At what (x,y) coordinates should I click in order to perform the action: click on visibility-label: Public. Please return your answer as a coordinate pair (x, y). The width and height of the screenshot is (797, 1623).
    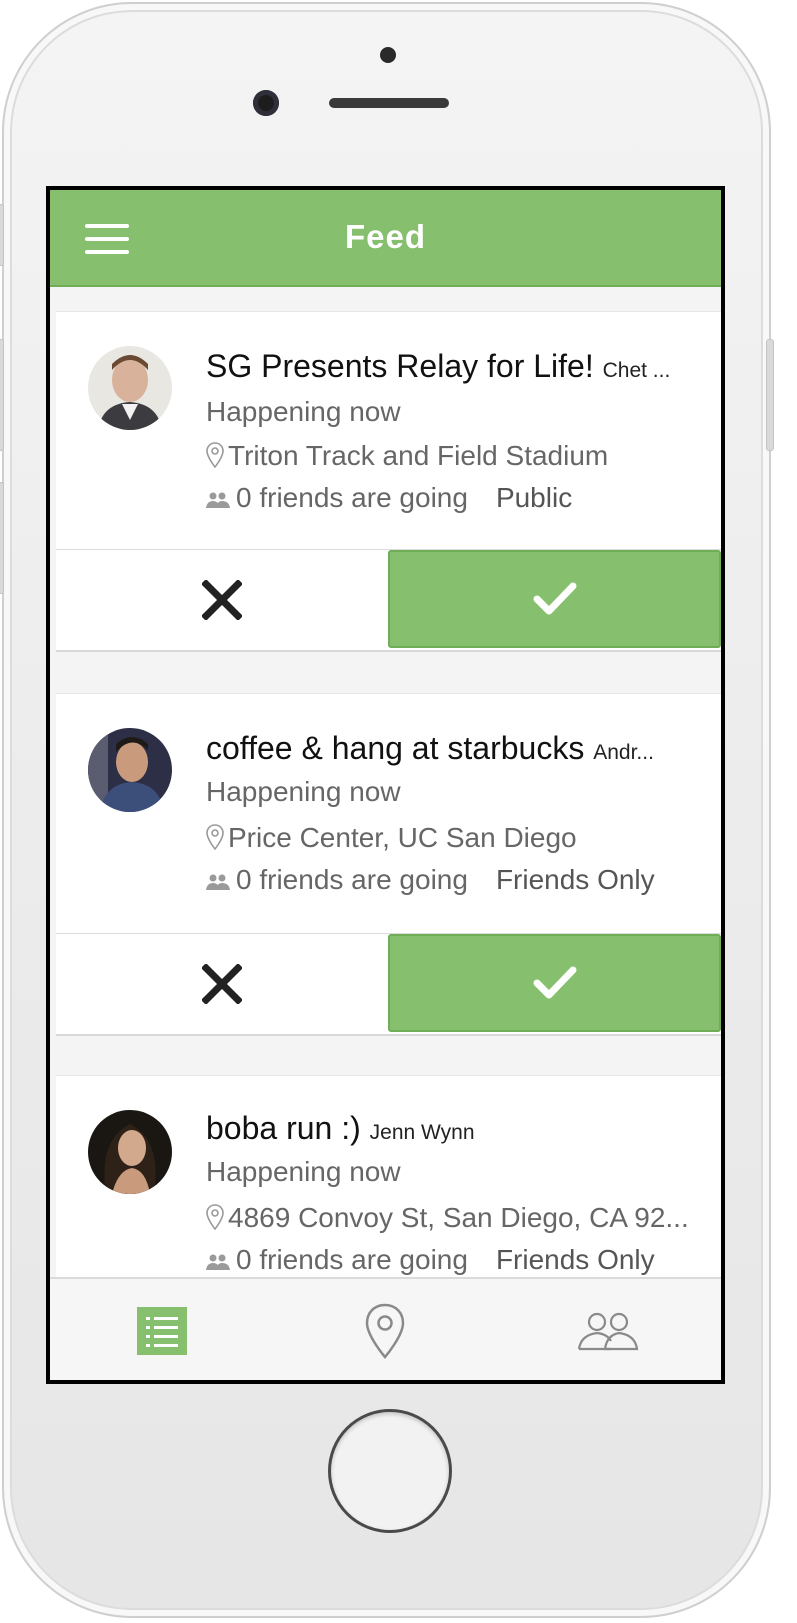
    Looking at the image, I should click on (534, 497).